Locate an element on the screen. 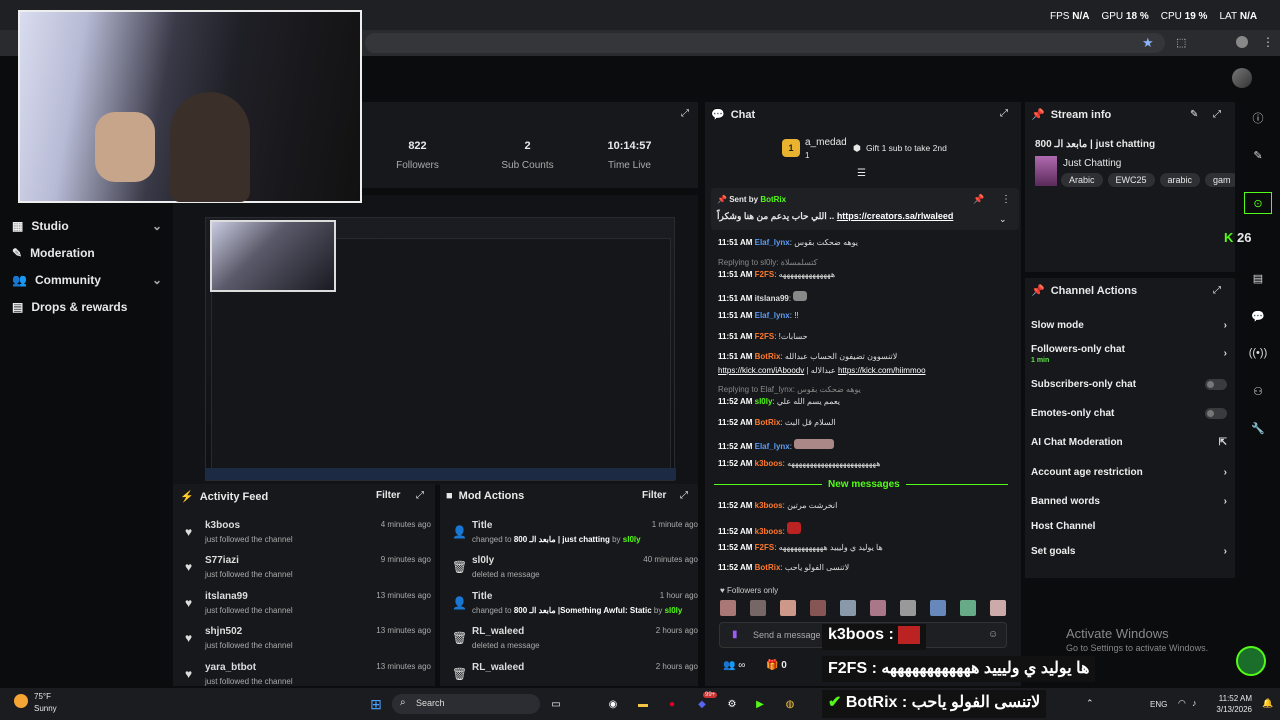 This screenshot has width=1280, height=720. volume-icon: ♪ is located at coordinates (1194, 703).